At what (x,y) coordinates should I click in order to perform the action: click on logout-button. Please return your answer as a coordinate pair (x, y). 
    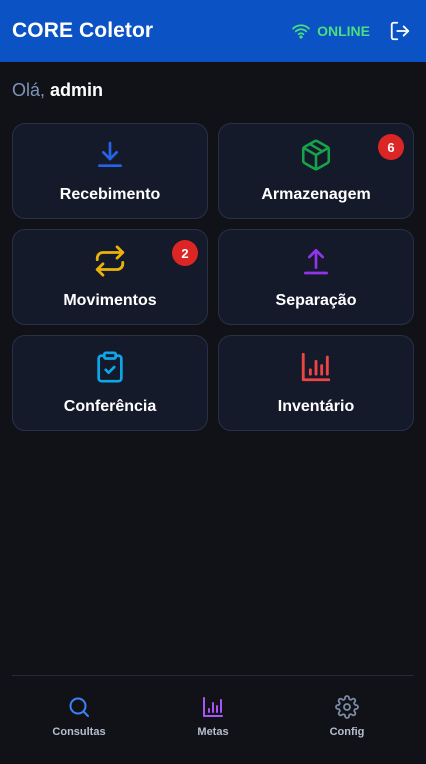
    Looking at the image, I should click on (400, 31).